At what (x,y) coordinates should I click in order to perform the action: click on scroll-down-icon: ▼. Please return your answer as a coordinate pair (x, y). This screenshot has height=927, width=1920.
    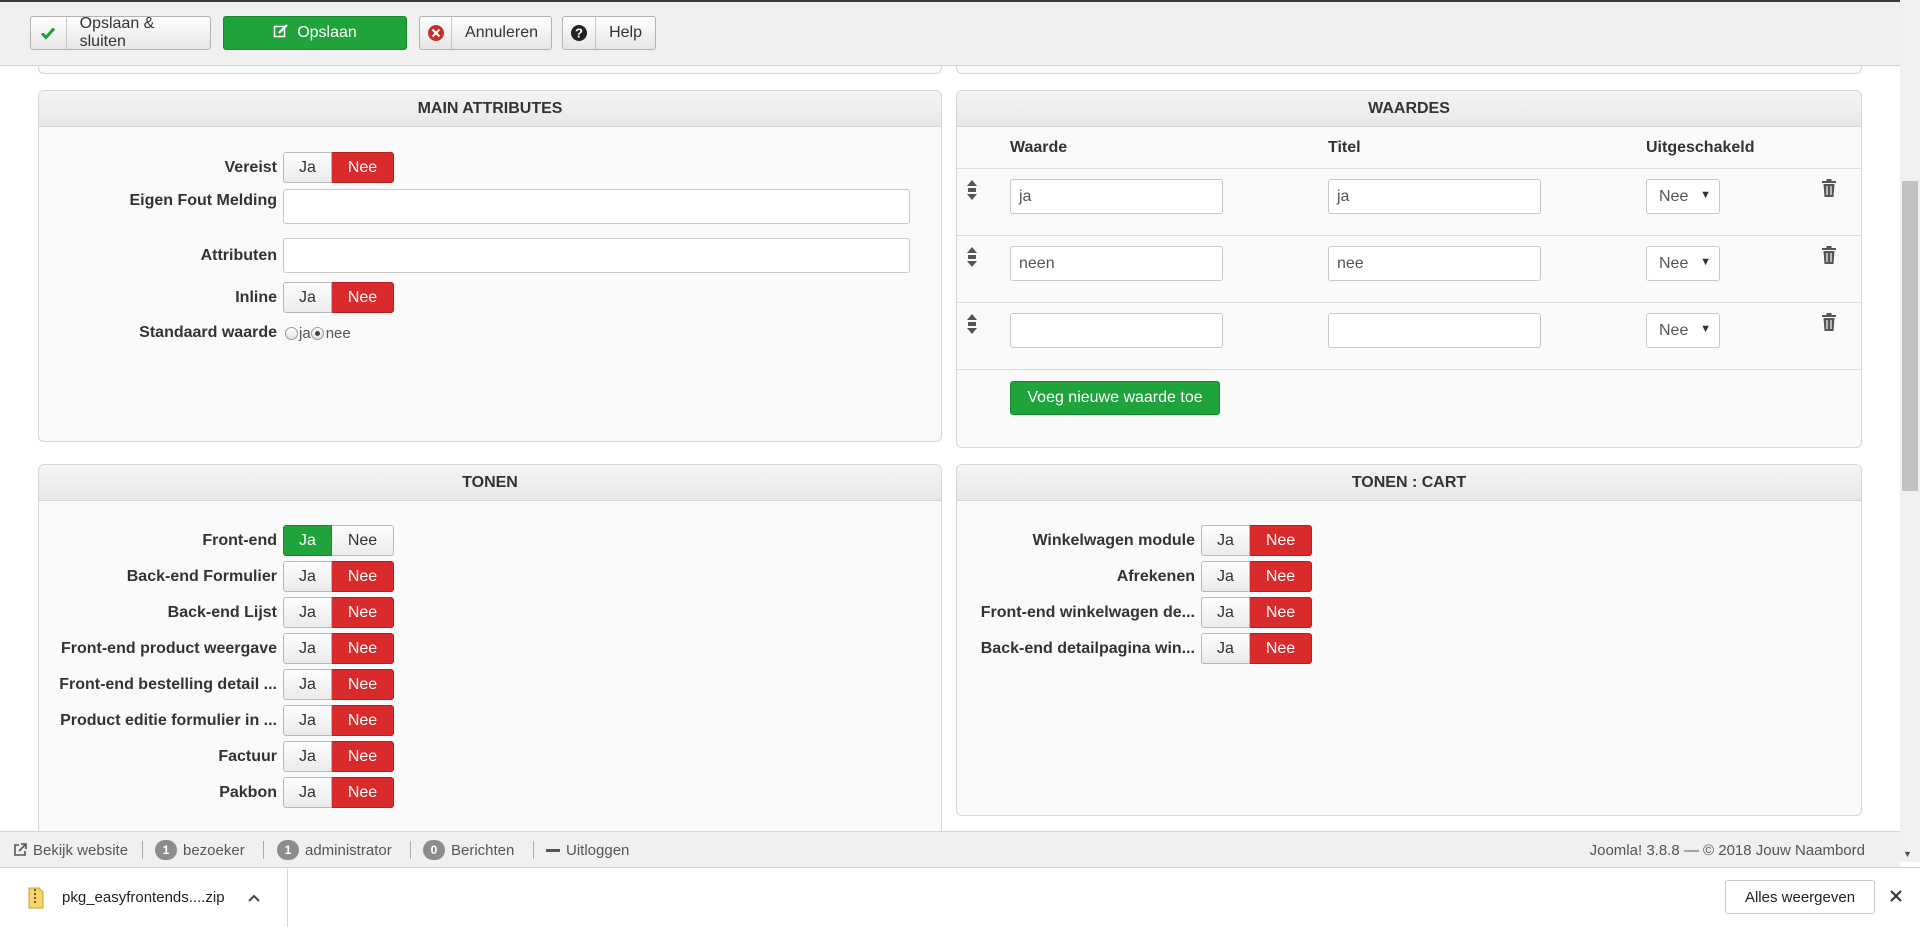
    Looking at the image, I should click on (1907, 854).